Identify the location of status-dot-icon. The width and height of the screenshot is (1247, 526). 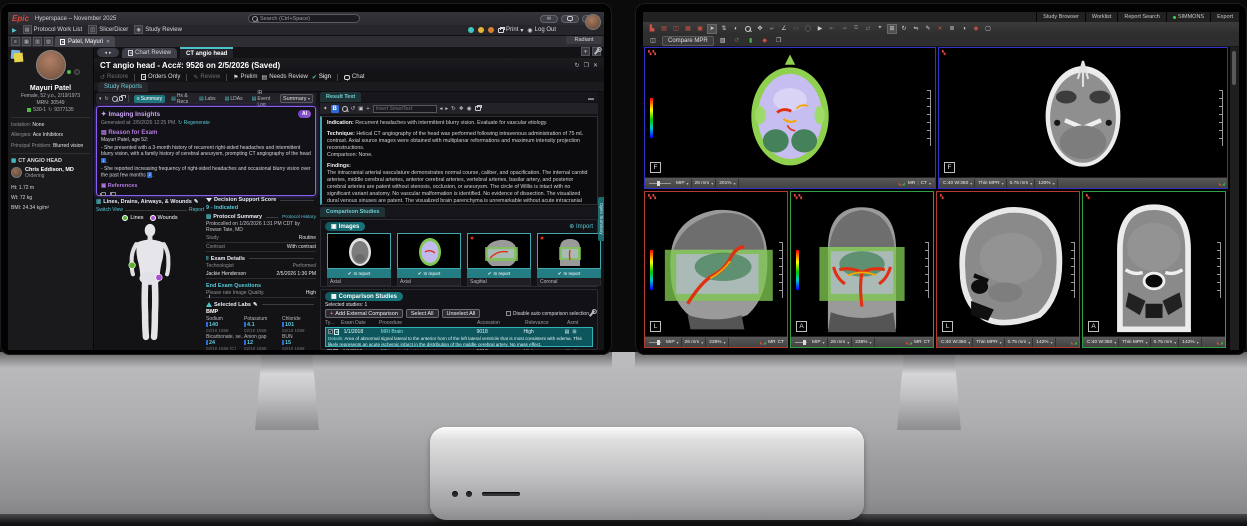
(481, 30).